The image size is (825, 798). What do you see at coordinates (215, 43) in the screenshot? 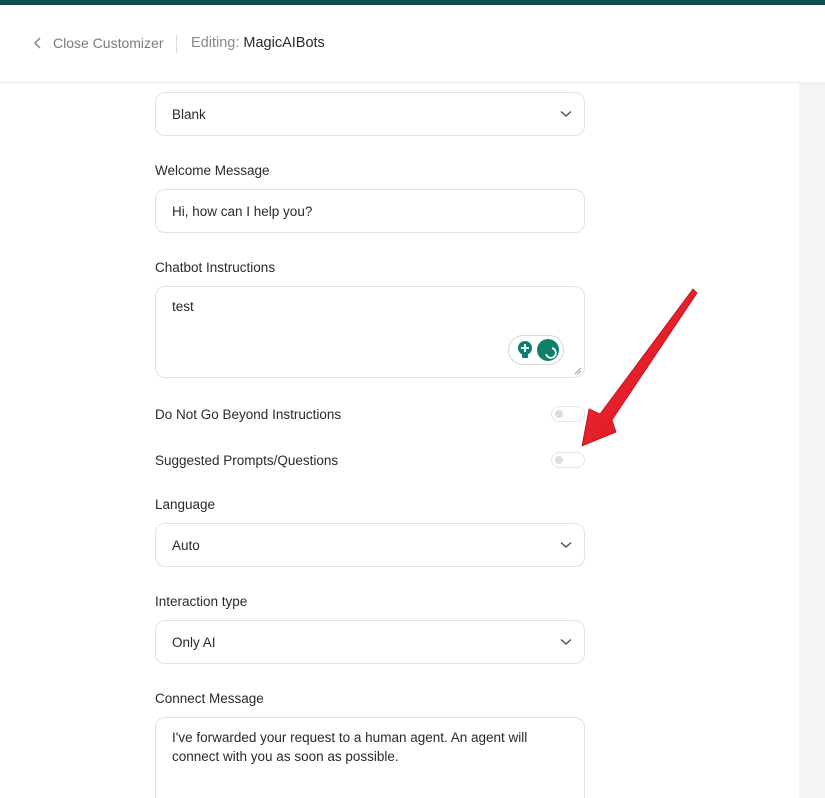
I see `editing-prefix: Editing:` at bounding box center [215, 43].